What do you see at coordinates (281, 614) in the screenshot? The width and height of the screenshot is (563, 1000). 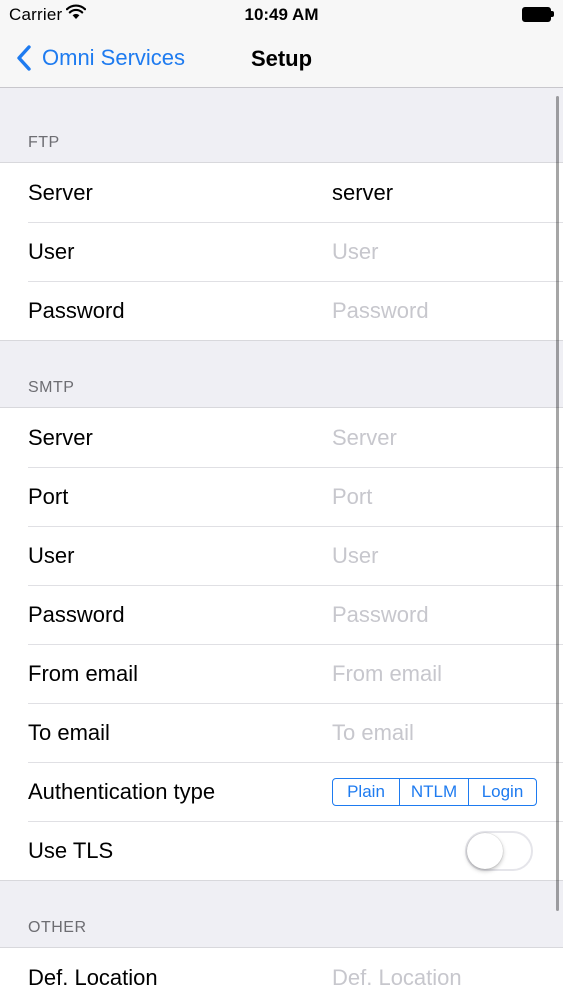 I see `smtp-password-row: Password` at bounding box center [281, 614].